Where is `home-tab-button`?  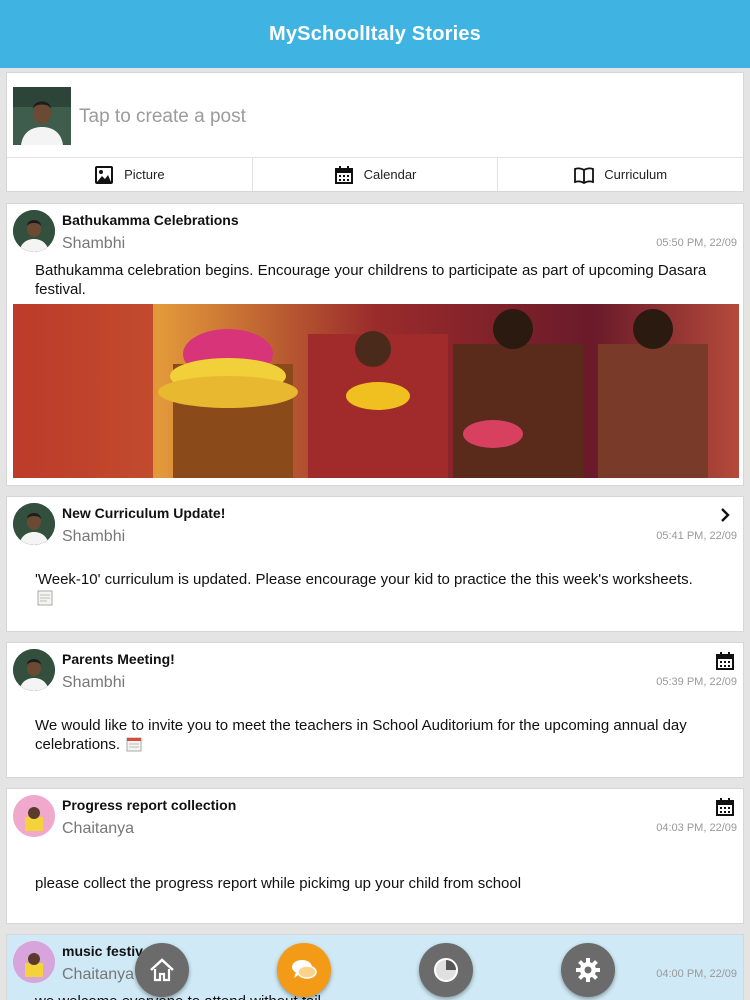 home-tab-button is located at coordinates (162, 970).